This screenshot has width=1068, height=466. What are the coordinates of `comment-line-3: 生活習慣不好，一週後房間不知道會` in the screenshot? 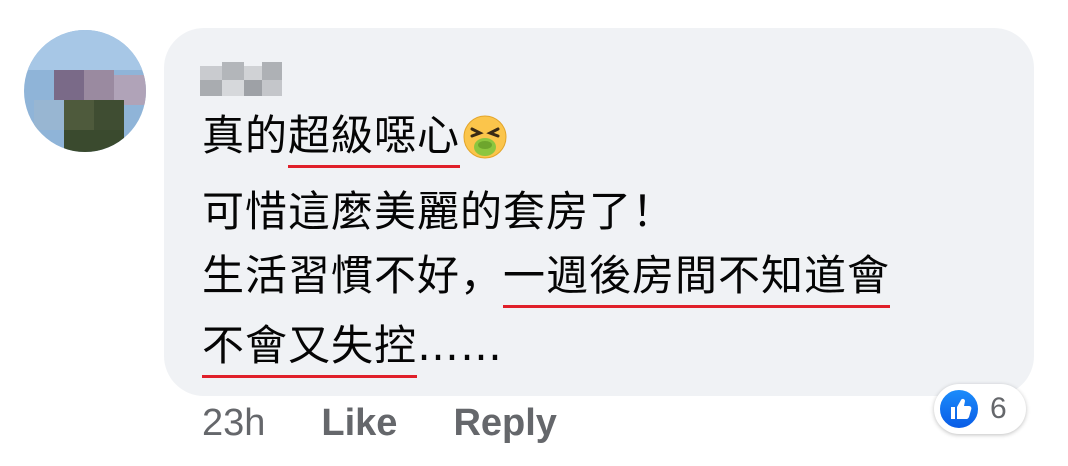 It's located at (546, 279).